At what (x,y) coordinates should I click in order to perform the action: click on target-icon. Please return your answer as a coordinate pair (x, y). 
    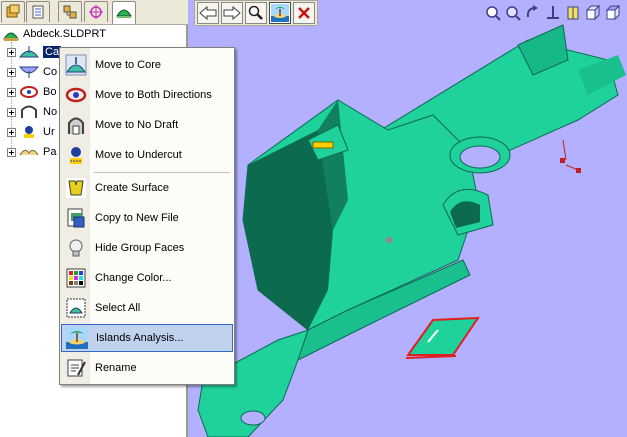
    Looking at the image, I should click on (96, 12).